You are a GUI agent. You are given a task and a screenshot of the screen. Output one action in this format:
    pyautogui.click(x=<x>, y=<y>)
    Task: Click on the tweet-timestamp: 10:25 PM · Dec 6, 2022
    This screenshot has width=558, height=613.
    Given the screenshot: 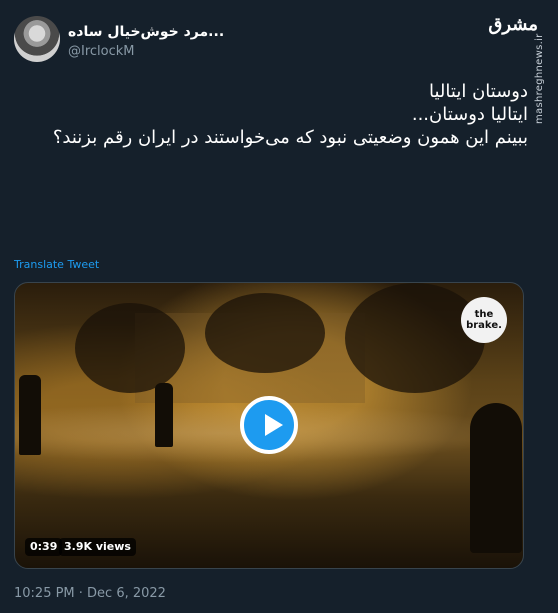 What is the action you would take?
    pyautogui.click(x=90, y=593)
    